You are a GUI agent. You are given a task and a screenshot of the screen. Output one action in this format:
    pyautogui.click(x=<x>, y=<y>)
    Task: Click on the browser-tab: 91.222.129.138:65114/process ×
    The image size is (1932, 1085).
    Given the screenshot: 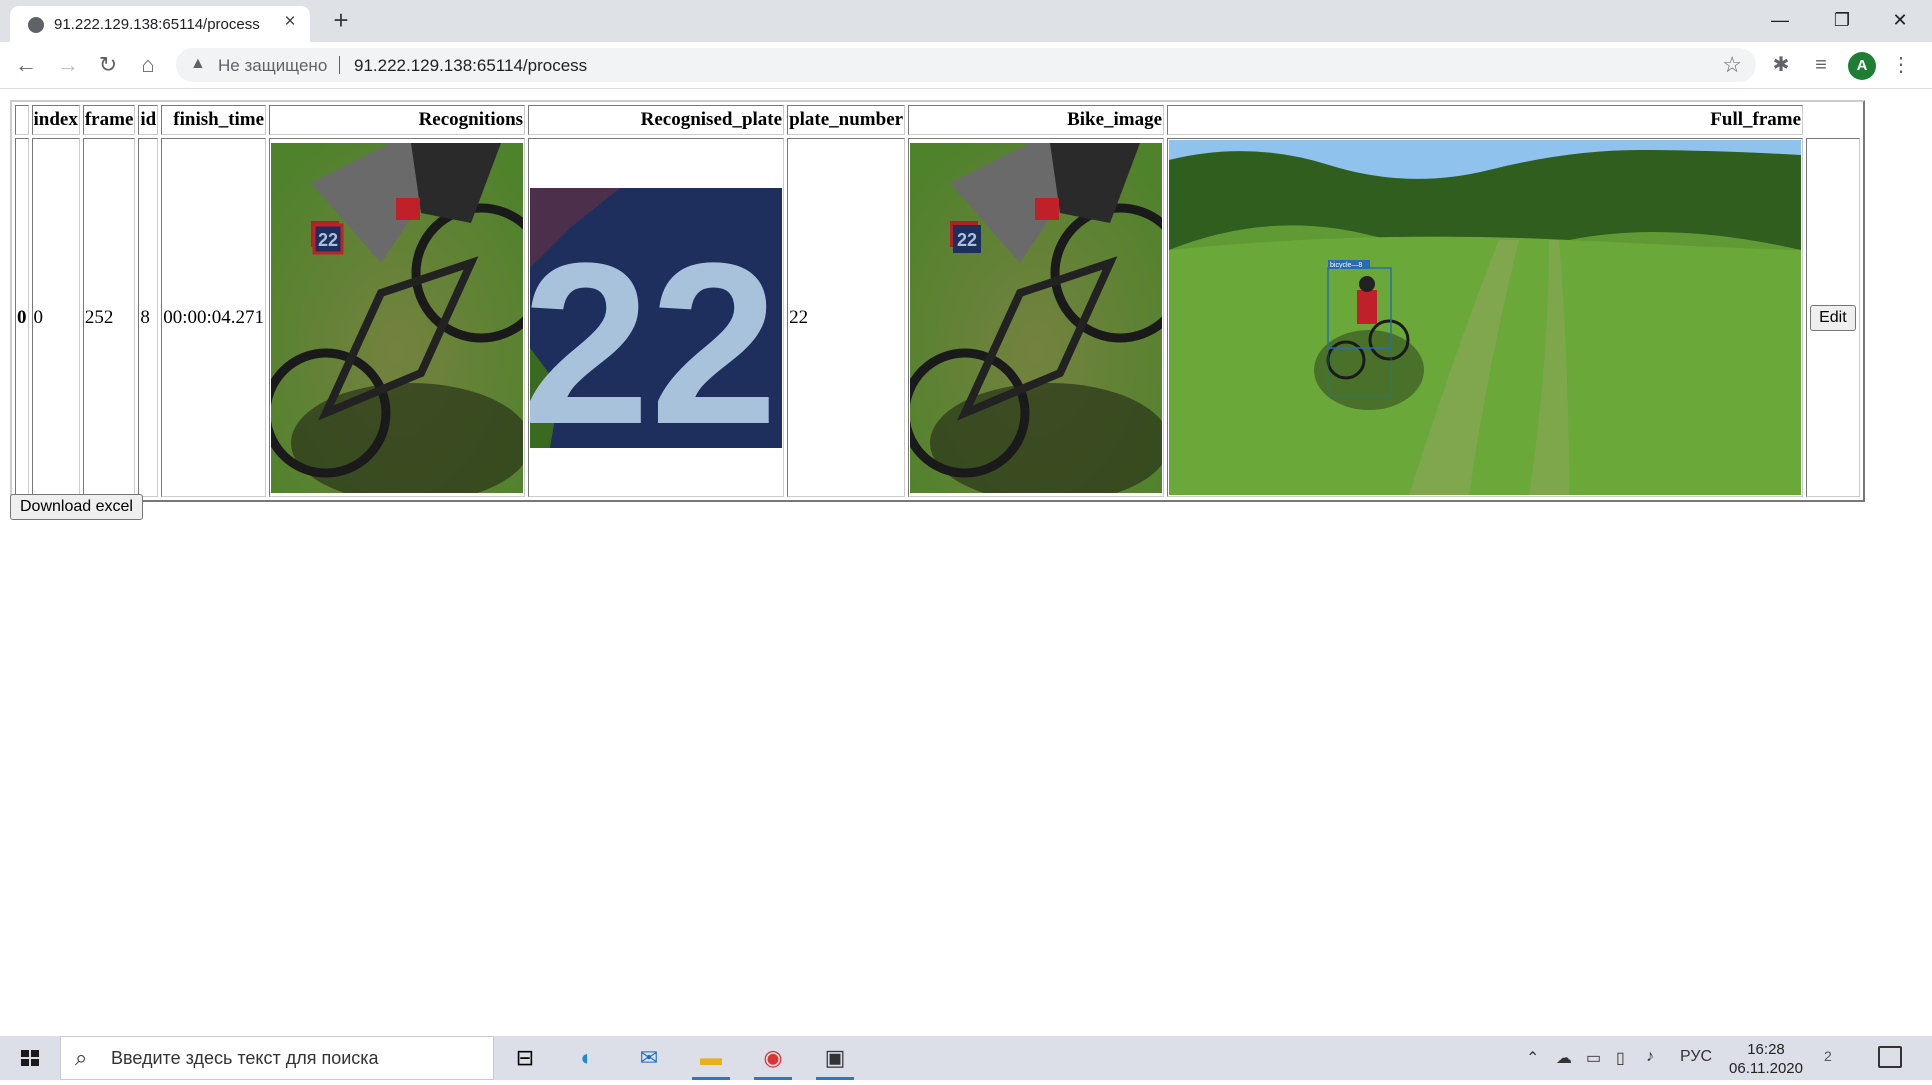 What is the action you would take?
    pyautogui.click(x=160, y=24)
    